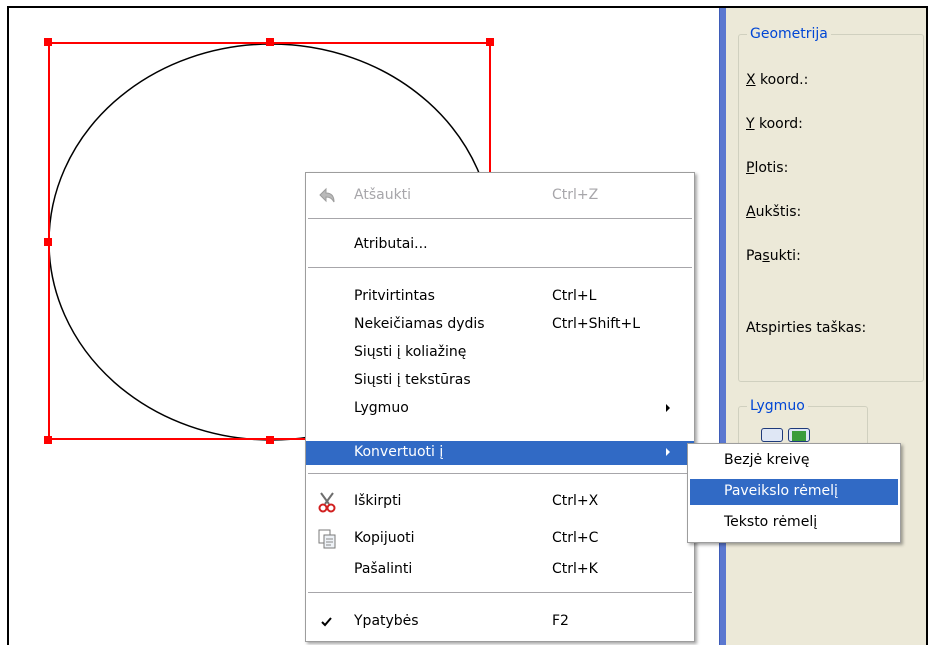 The image size is (930, 645). I want to click on width-label: Plotis:, so click(767, 168).